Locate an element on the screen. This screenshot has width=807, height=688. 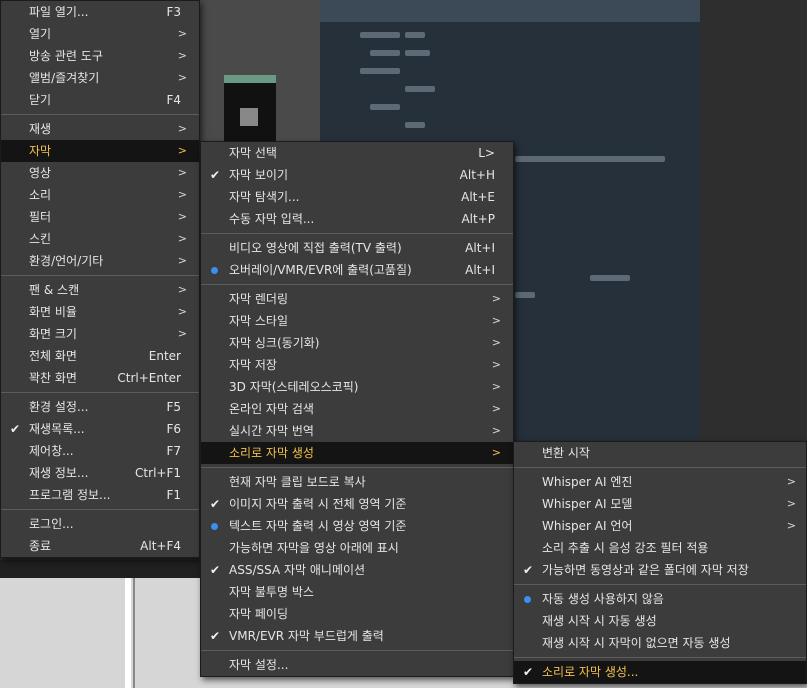
main-menu-item-27: 종료 Alt+F4 is located at coordinates (100, 546).